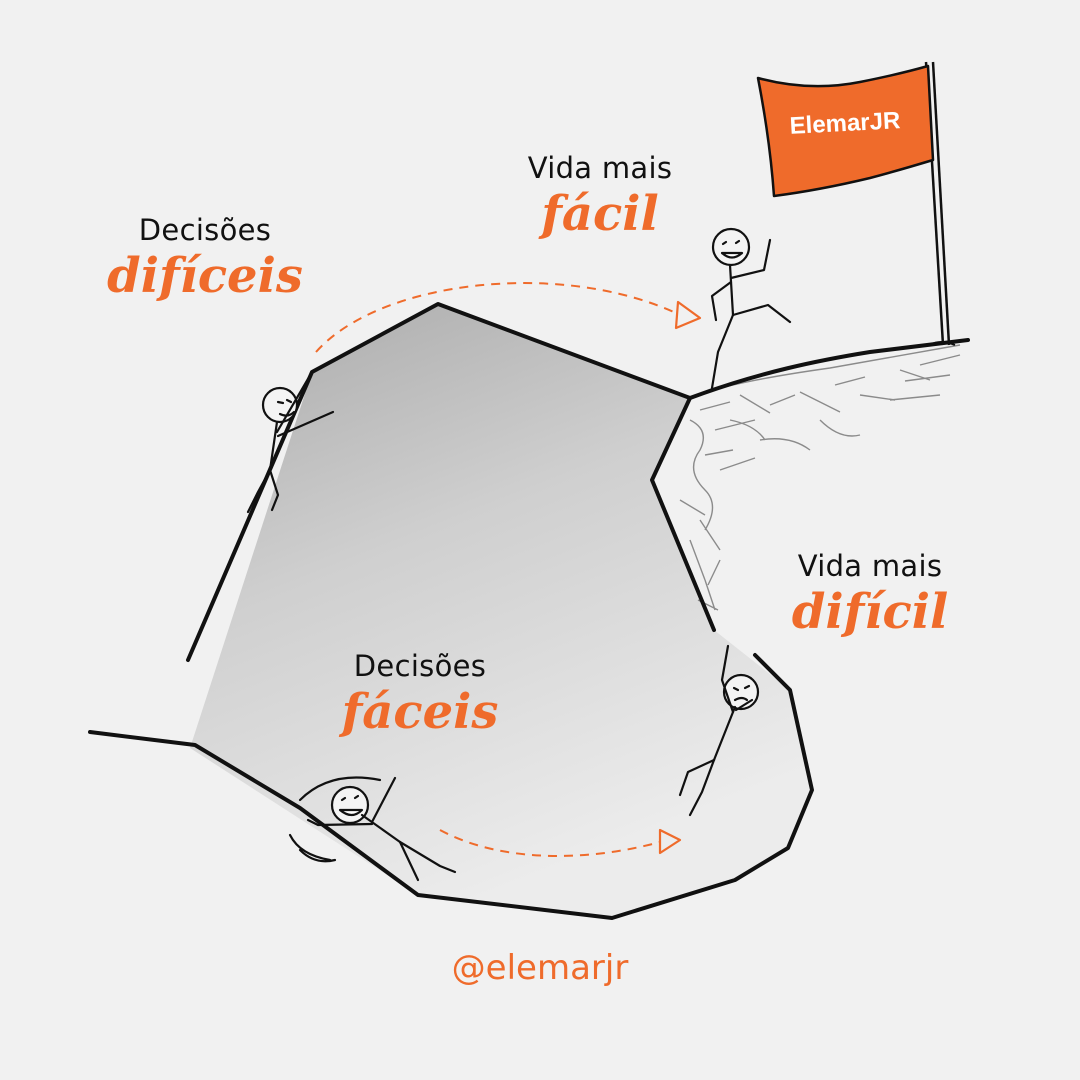 The height and width of the screenshot is (1080, 1080). I want to click on caption-hard-decisions-line1: Decisões, so click(205, 230).